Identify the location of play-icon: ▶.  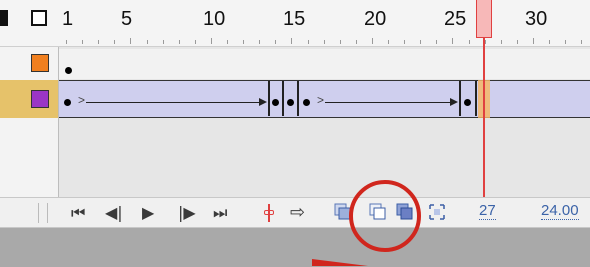
(148, 213).